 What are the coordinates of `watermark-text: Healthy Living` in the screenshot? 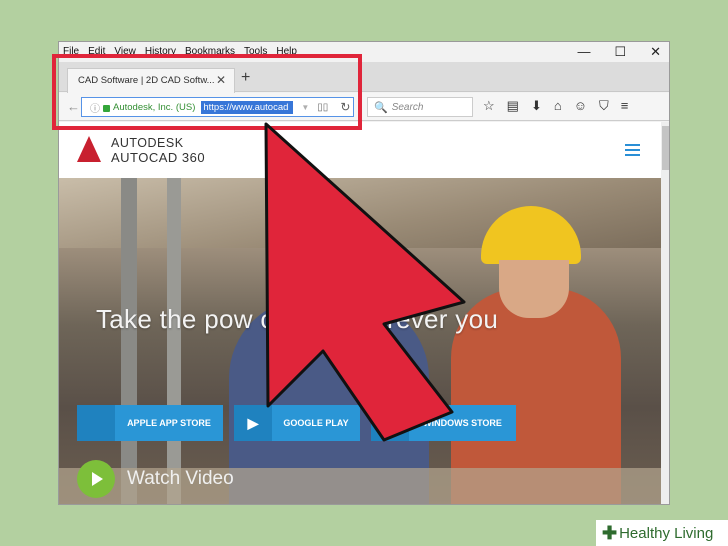 It's located at (666, 533).